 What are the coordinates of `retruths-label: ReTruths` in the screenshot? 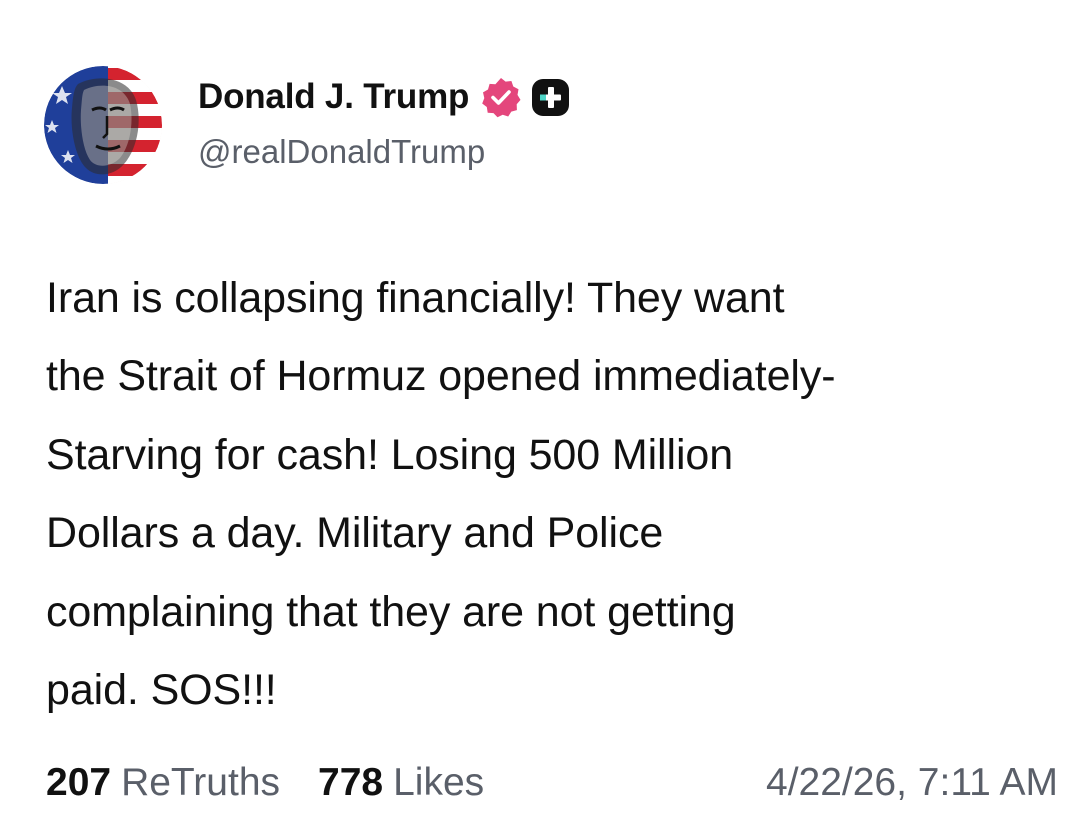 It's located at (201, 782).